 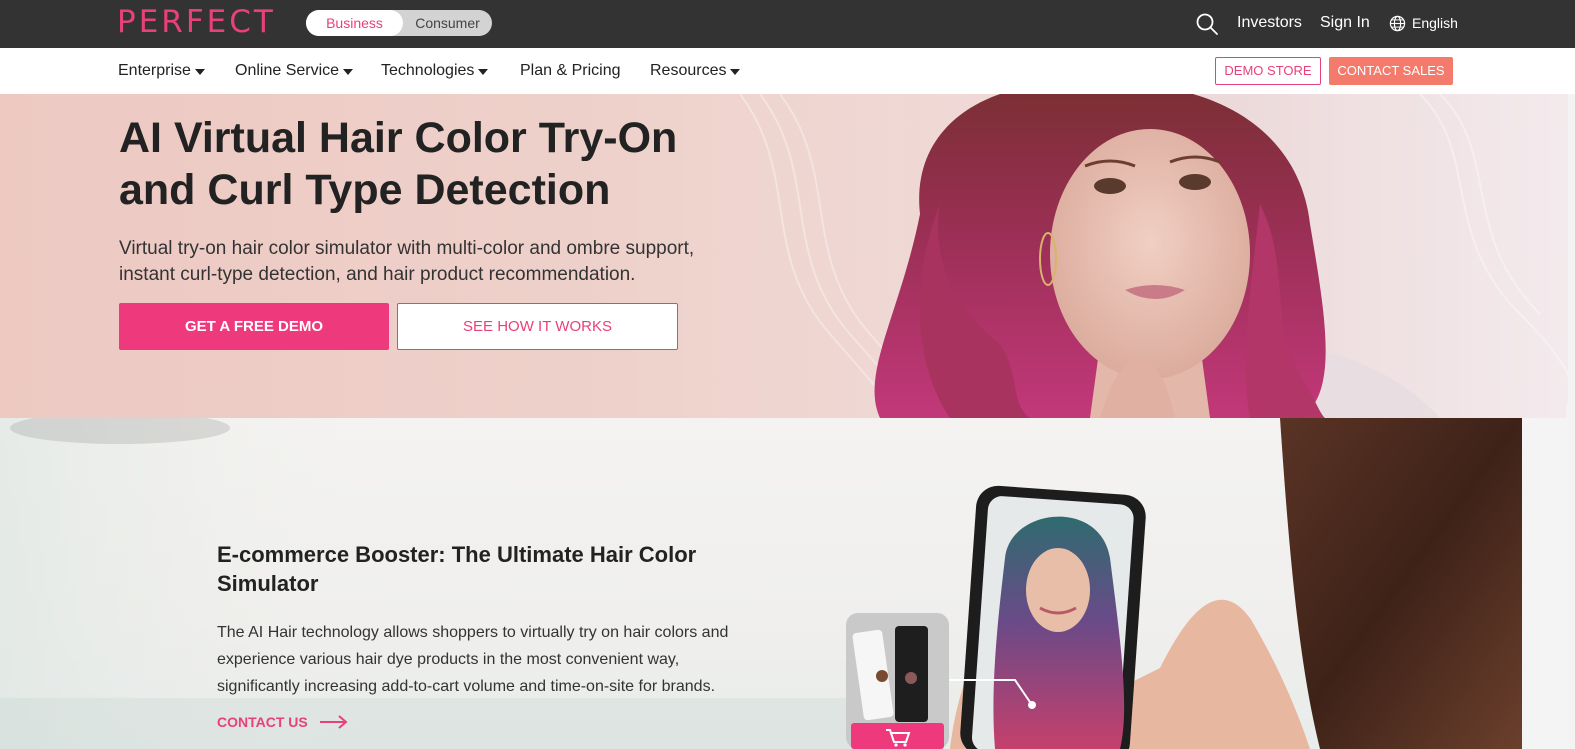 What do you see at coordinates (287, 70) in the screenshot?
I see `nav-item-label: Online Service` at bounding box center [287, 70].